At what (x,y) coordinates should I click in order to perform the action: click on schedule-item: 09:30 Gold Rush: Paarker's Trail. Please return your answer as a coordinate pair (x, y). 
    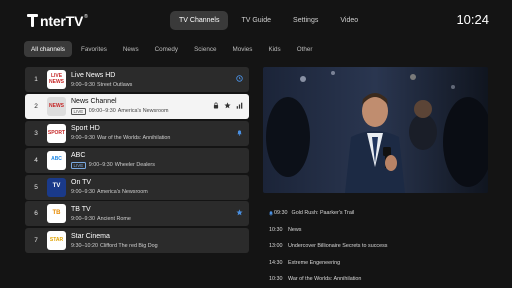
    Looking at the image, I should click on (379, 213).